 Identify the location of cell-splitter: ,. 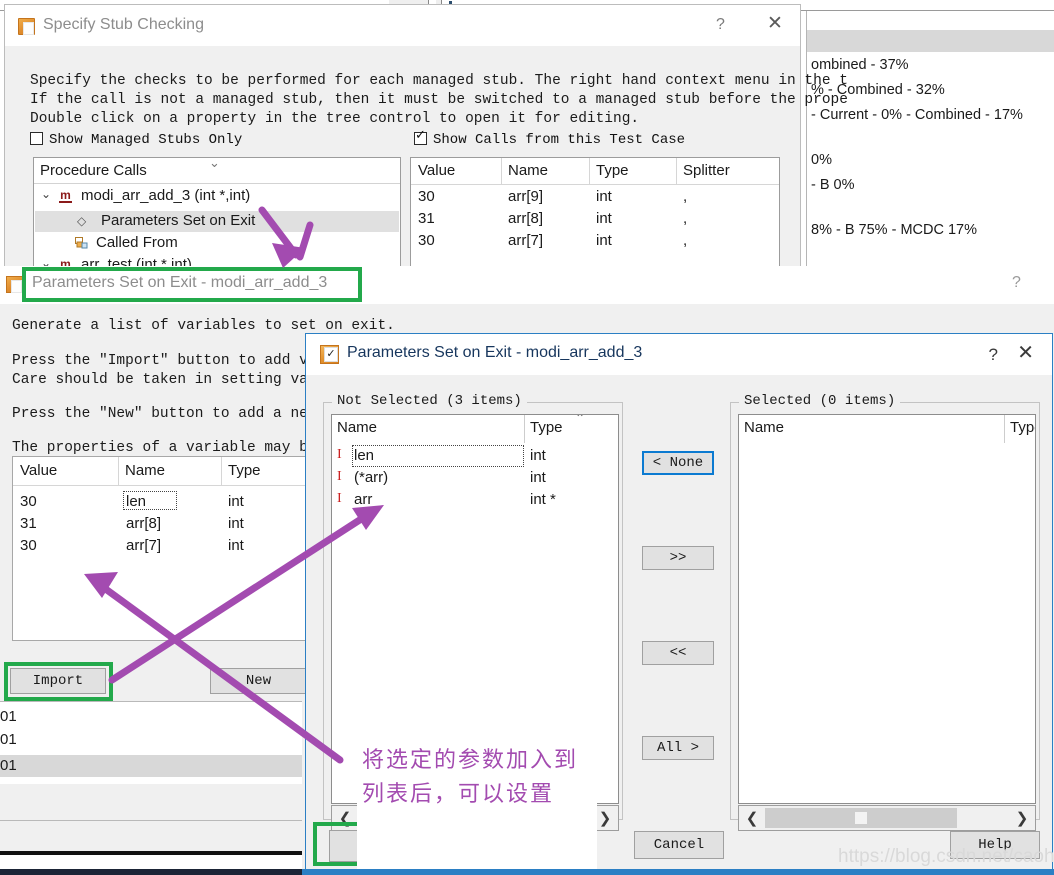
(685, 196).